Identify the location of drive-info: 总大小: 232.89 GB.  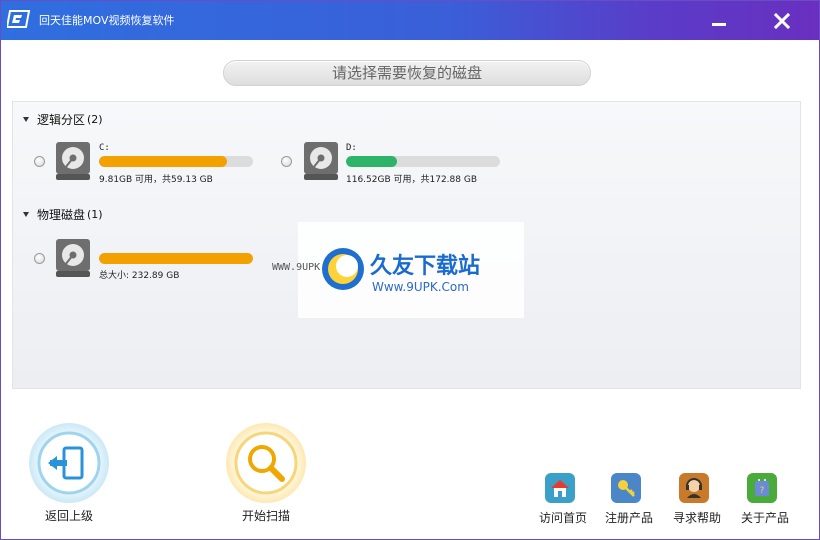
(139, 276).